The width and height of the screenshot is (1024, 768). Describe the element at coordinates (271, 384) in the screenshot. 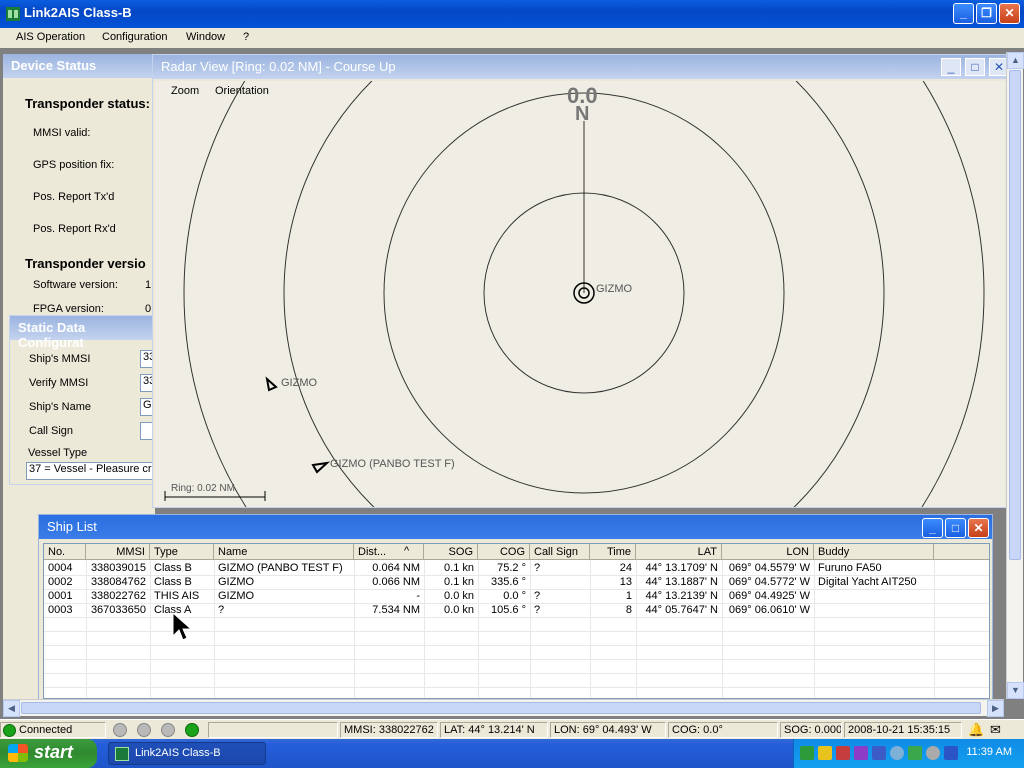

I see `target-ship-1-icon` at that location.